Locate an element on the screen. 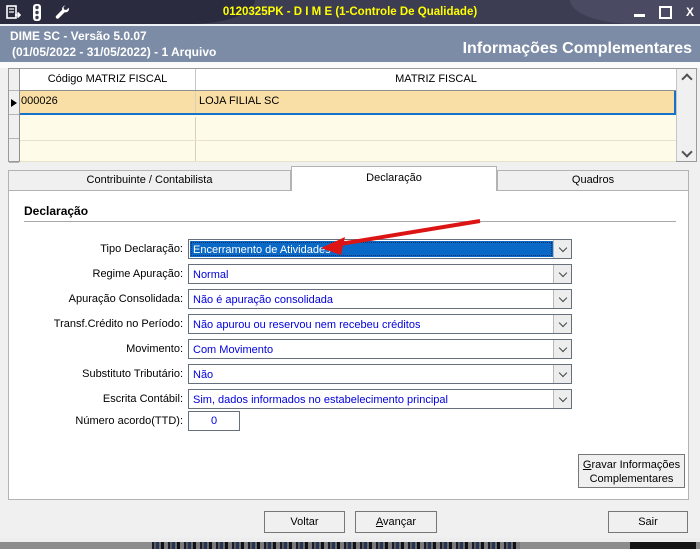 This screenshot has height=549, width=700. combobox-regime-apuracao: Normal is located at coordinates (380, 274).